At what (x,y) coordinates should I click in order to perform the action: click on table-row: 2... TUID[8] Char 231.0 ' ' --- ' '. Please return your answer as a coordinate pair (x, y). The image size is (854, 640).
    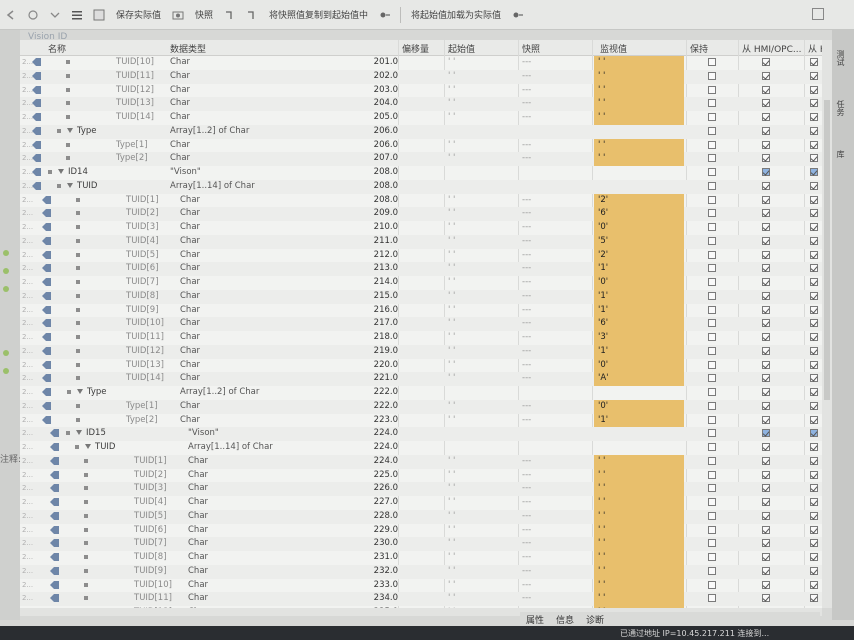
    Looking at the image, I should click on (421, 558).